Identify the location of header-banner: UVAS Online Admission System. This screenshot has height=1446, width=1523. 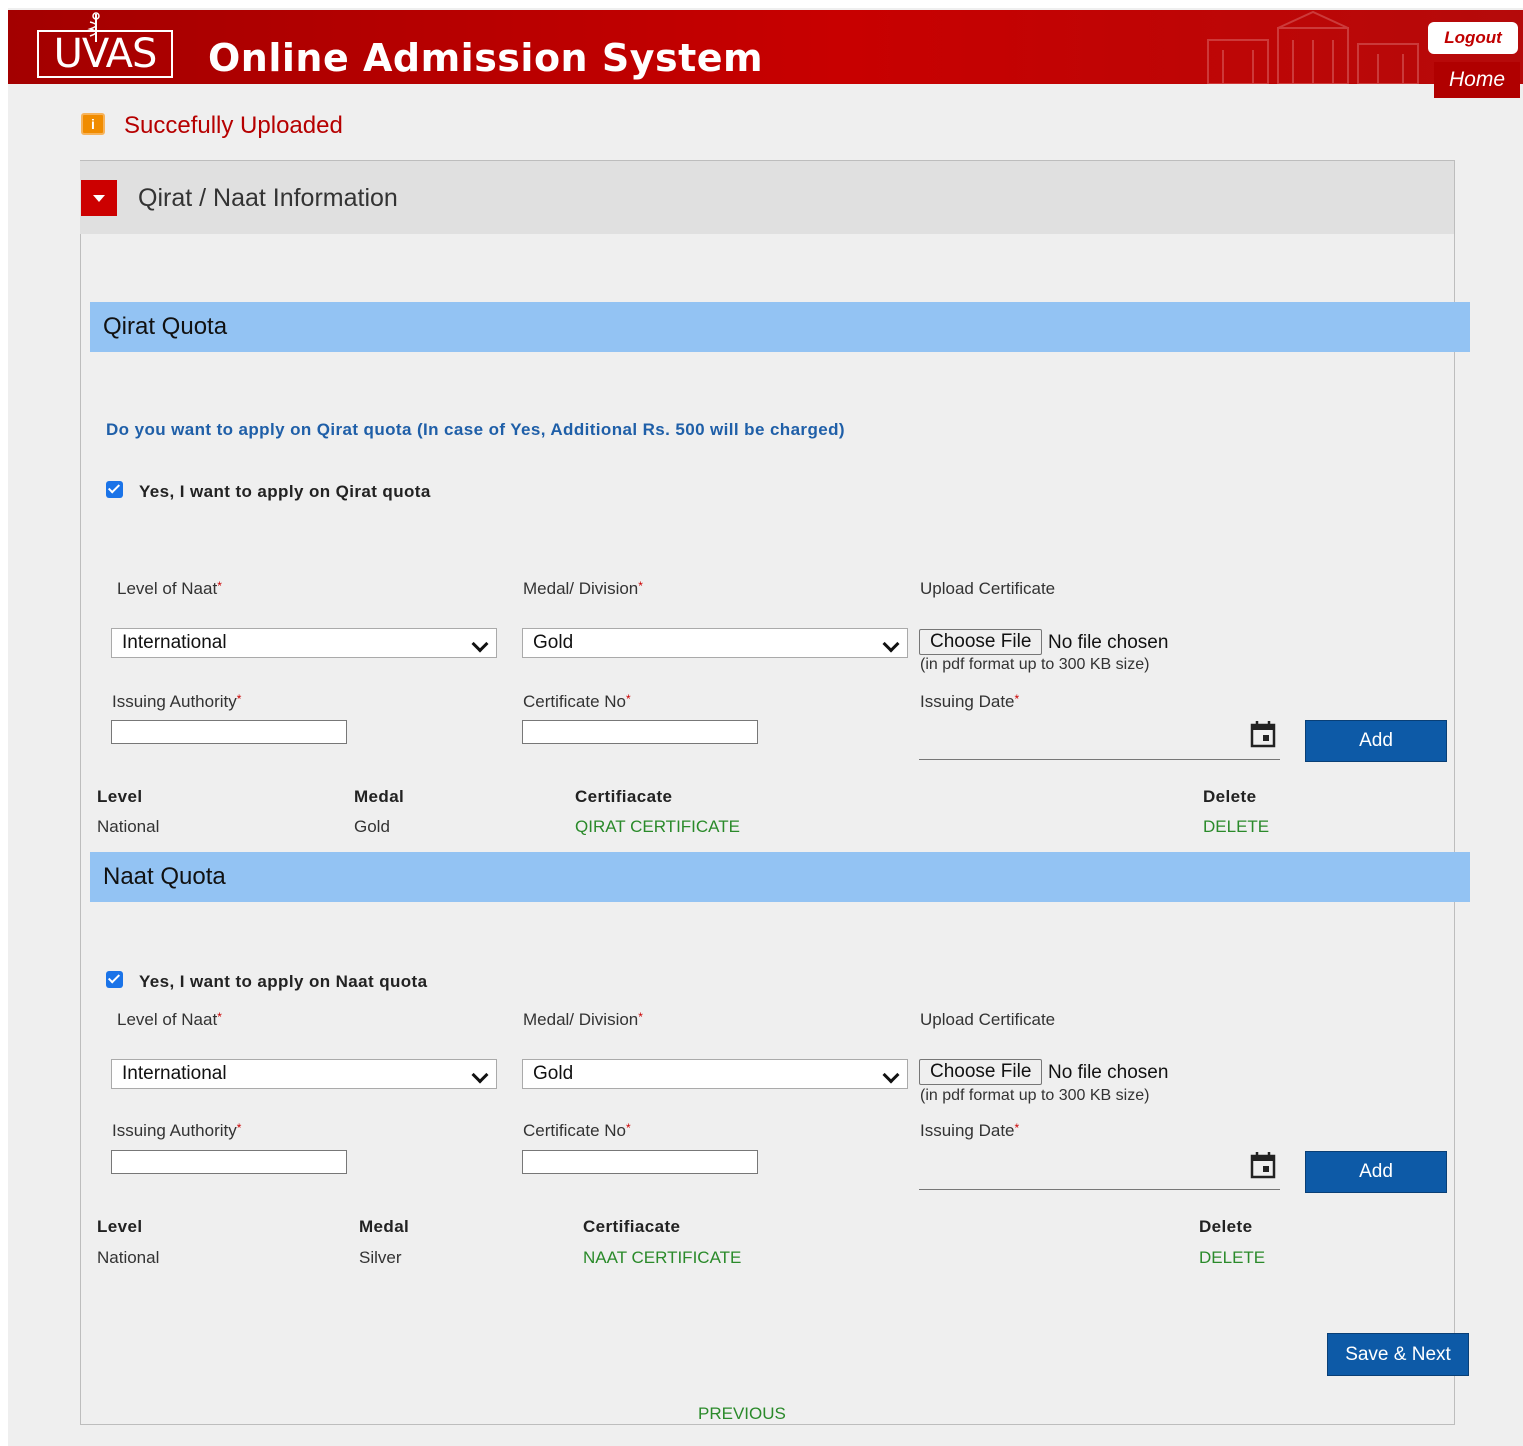
(765, 47).